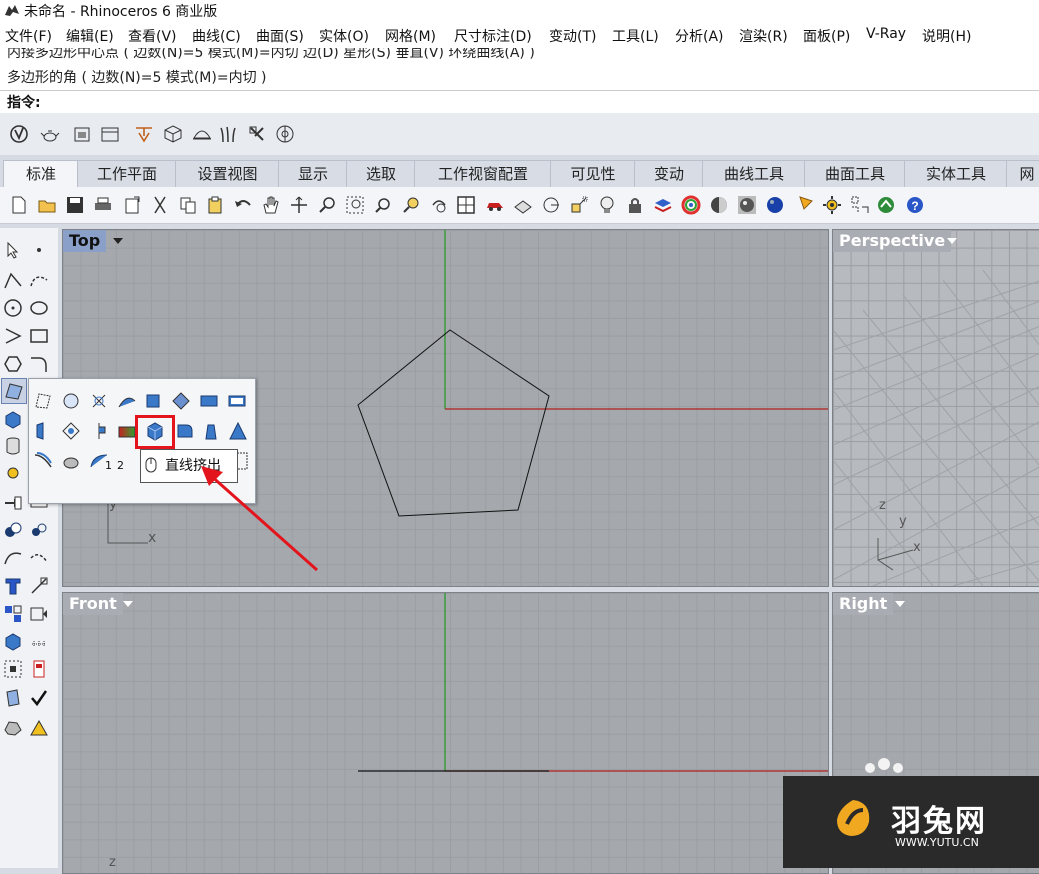 The height and width of the screenshot is (874, 1039). I want to click on menu-help: 说明(H), so click(946, 36).